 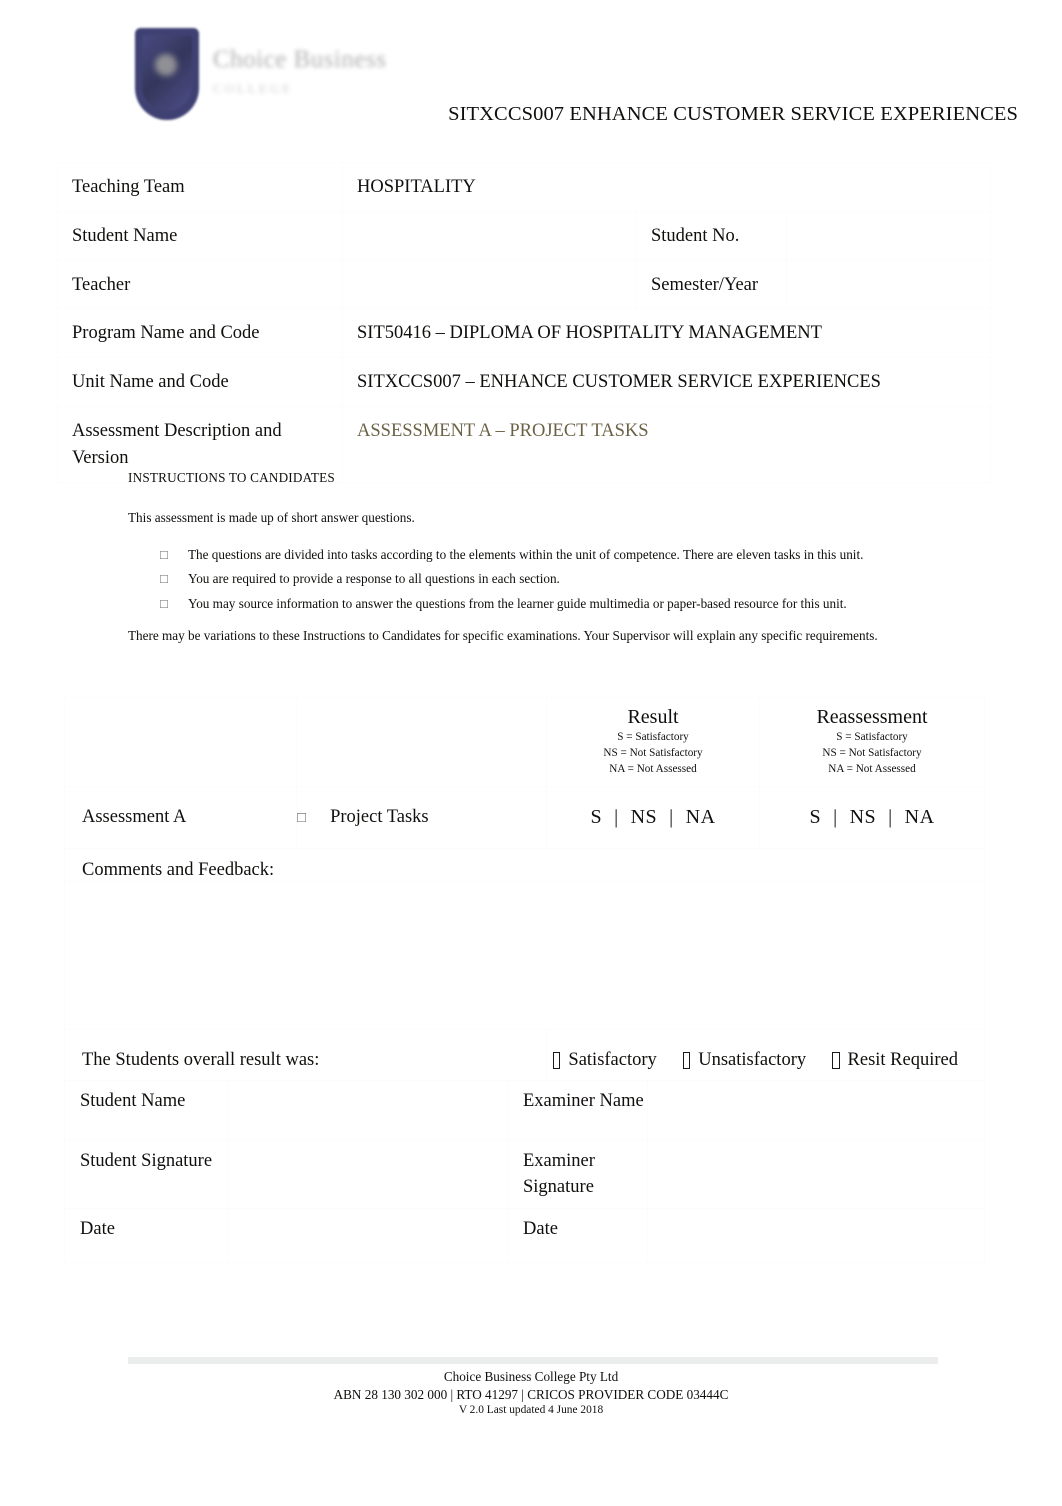 I want to click on checkbox-resit-required, so click(x=836, y=1060).